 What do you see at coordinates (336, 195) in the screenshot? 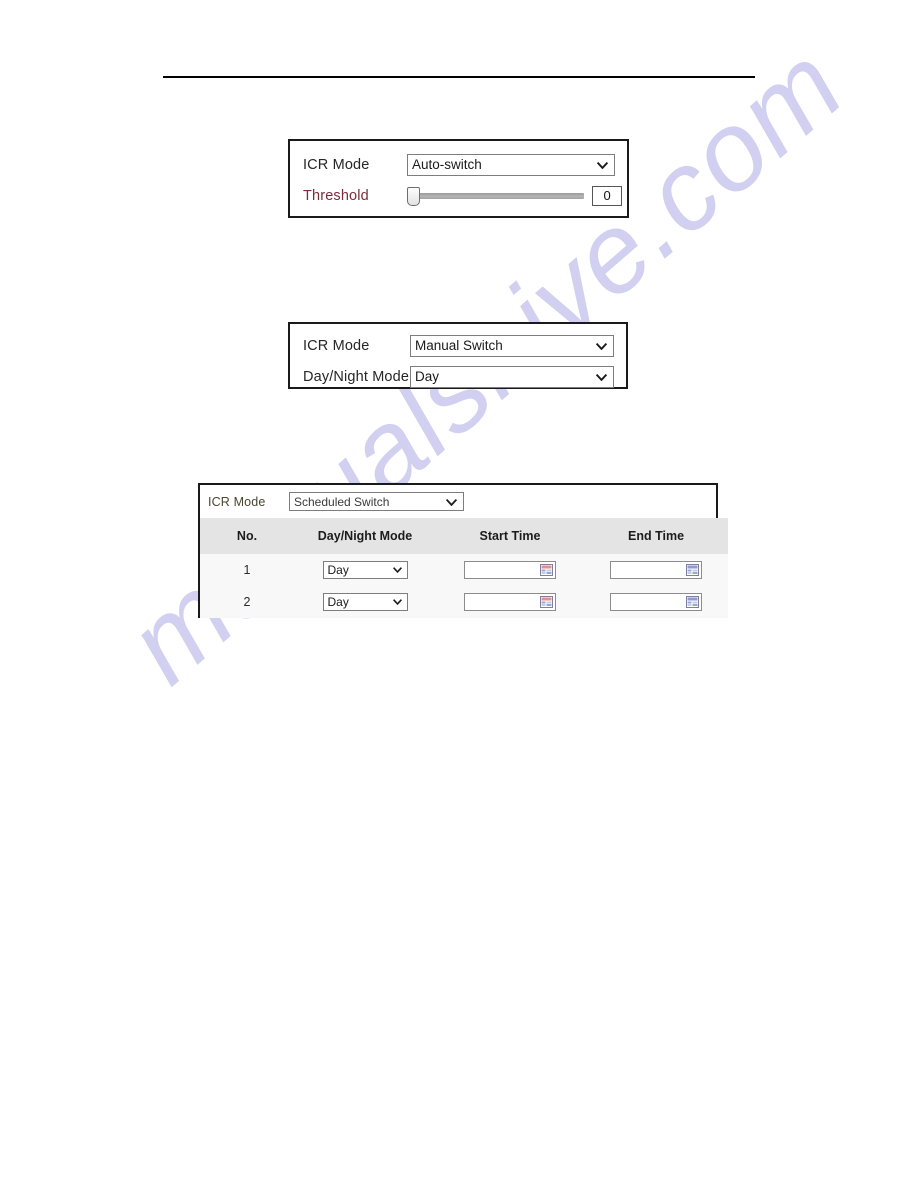
I see `threshold-label: Threshold` at bounding box center [336, 195].